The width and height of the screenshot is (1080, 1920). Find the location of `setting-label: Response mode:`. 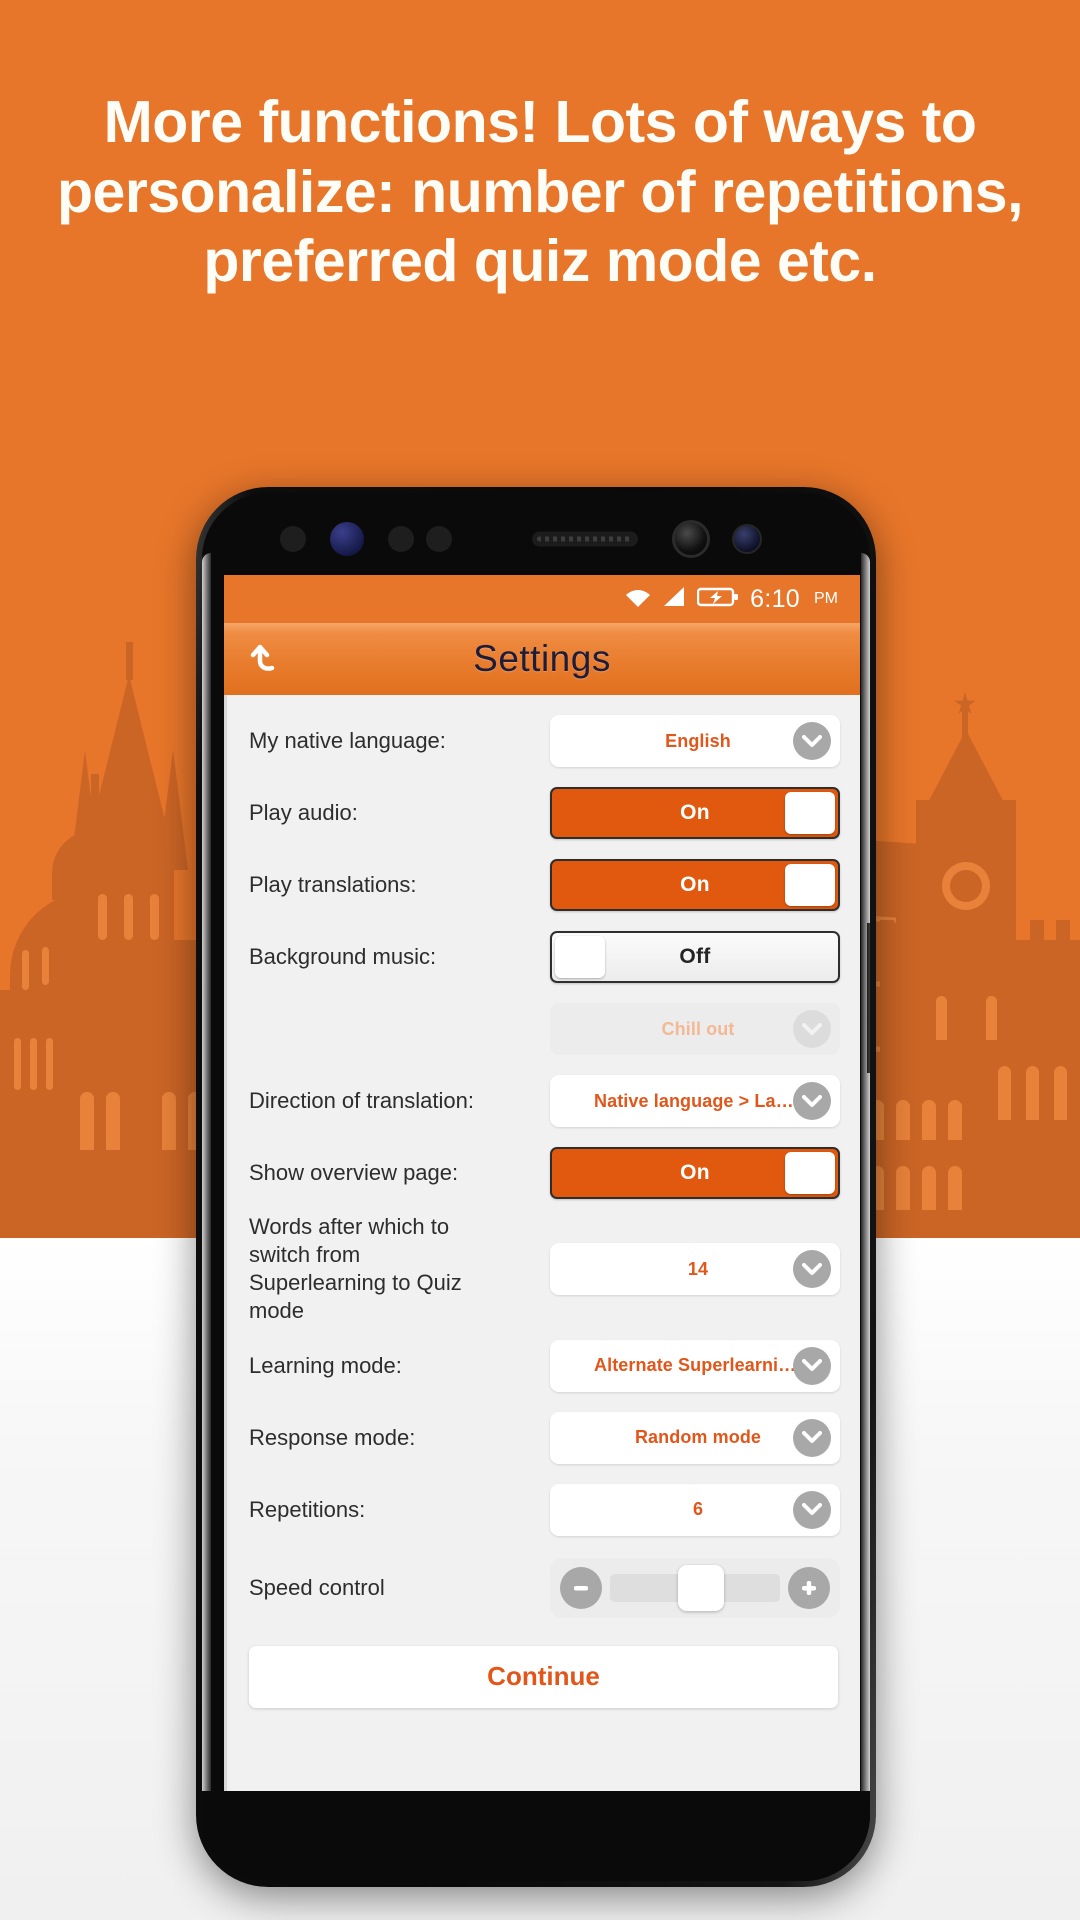

setting-label: Response mode: is located at coordinates (332, 1437).